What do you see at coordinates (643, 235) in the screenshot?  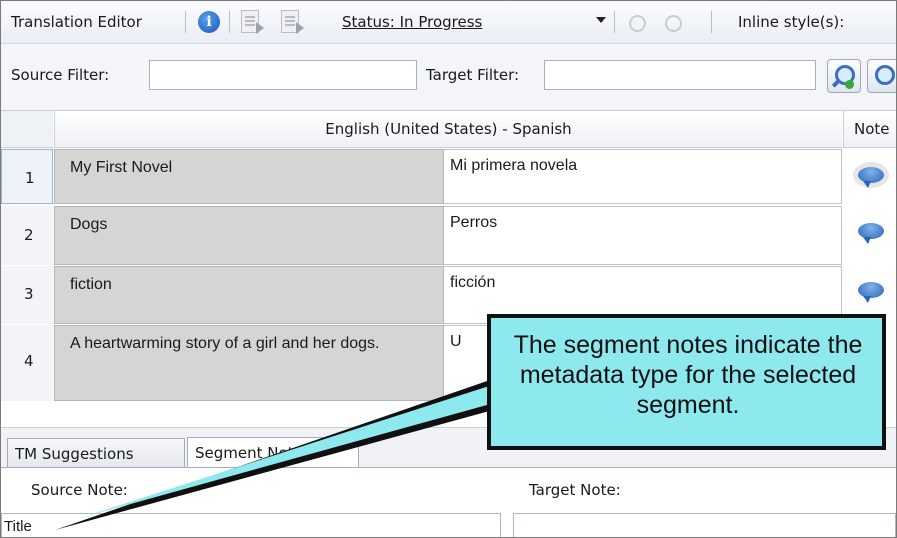 I see `target-segment: Perros` at bounding box center [643, 235].